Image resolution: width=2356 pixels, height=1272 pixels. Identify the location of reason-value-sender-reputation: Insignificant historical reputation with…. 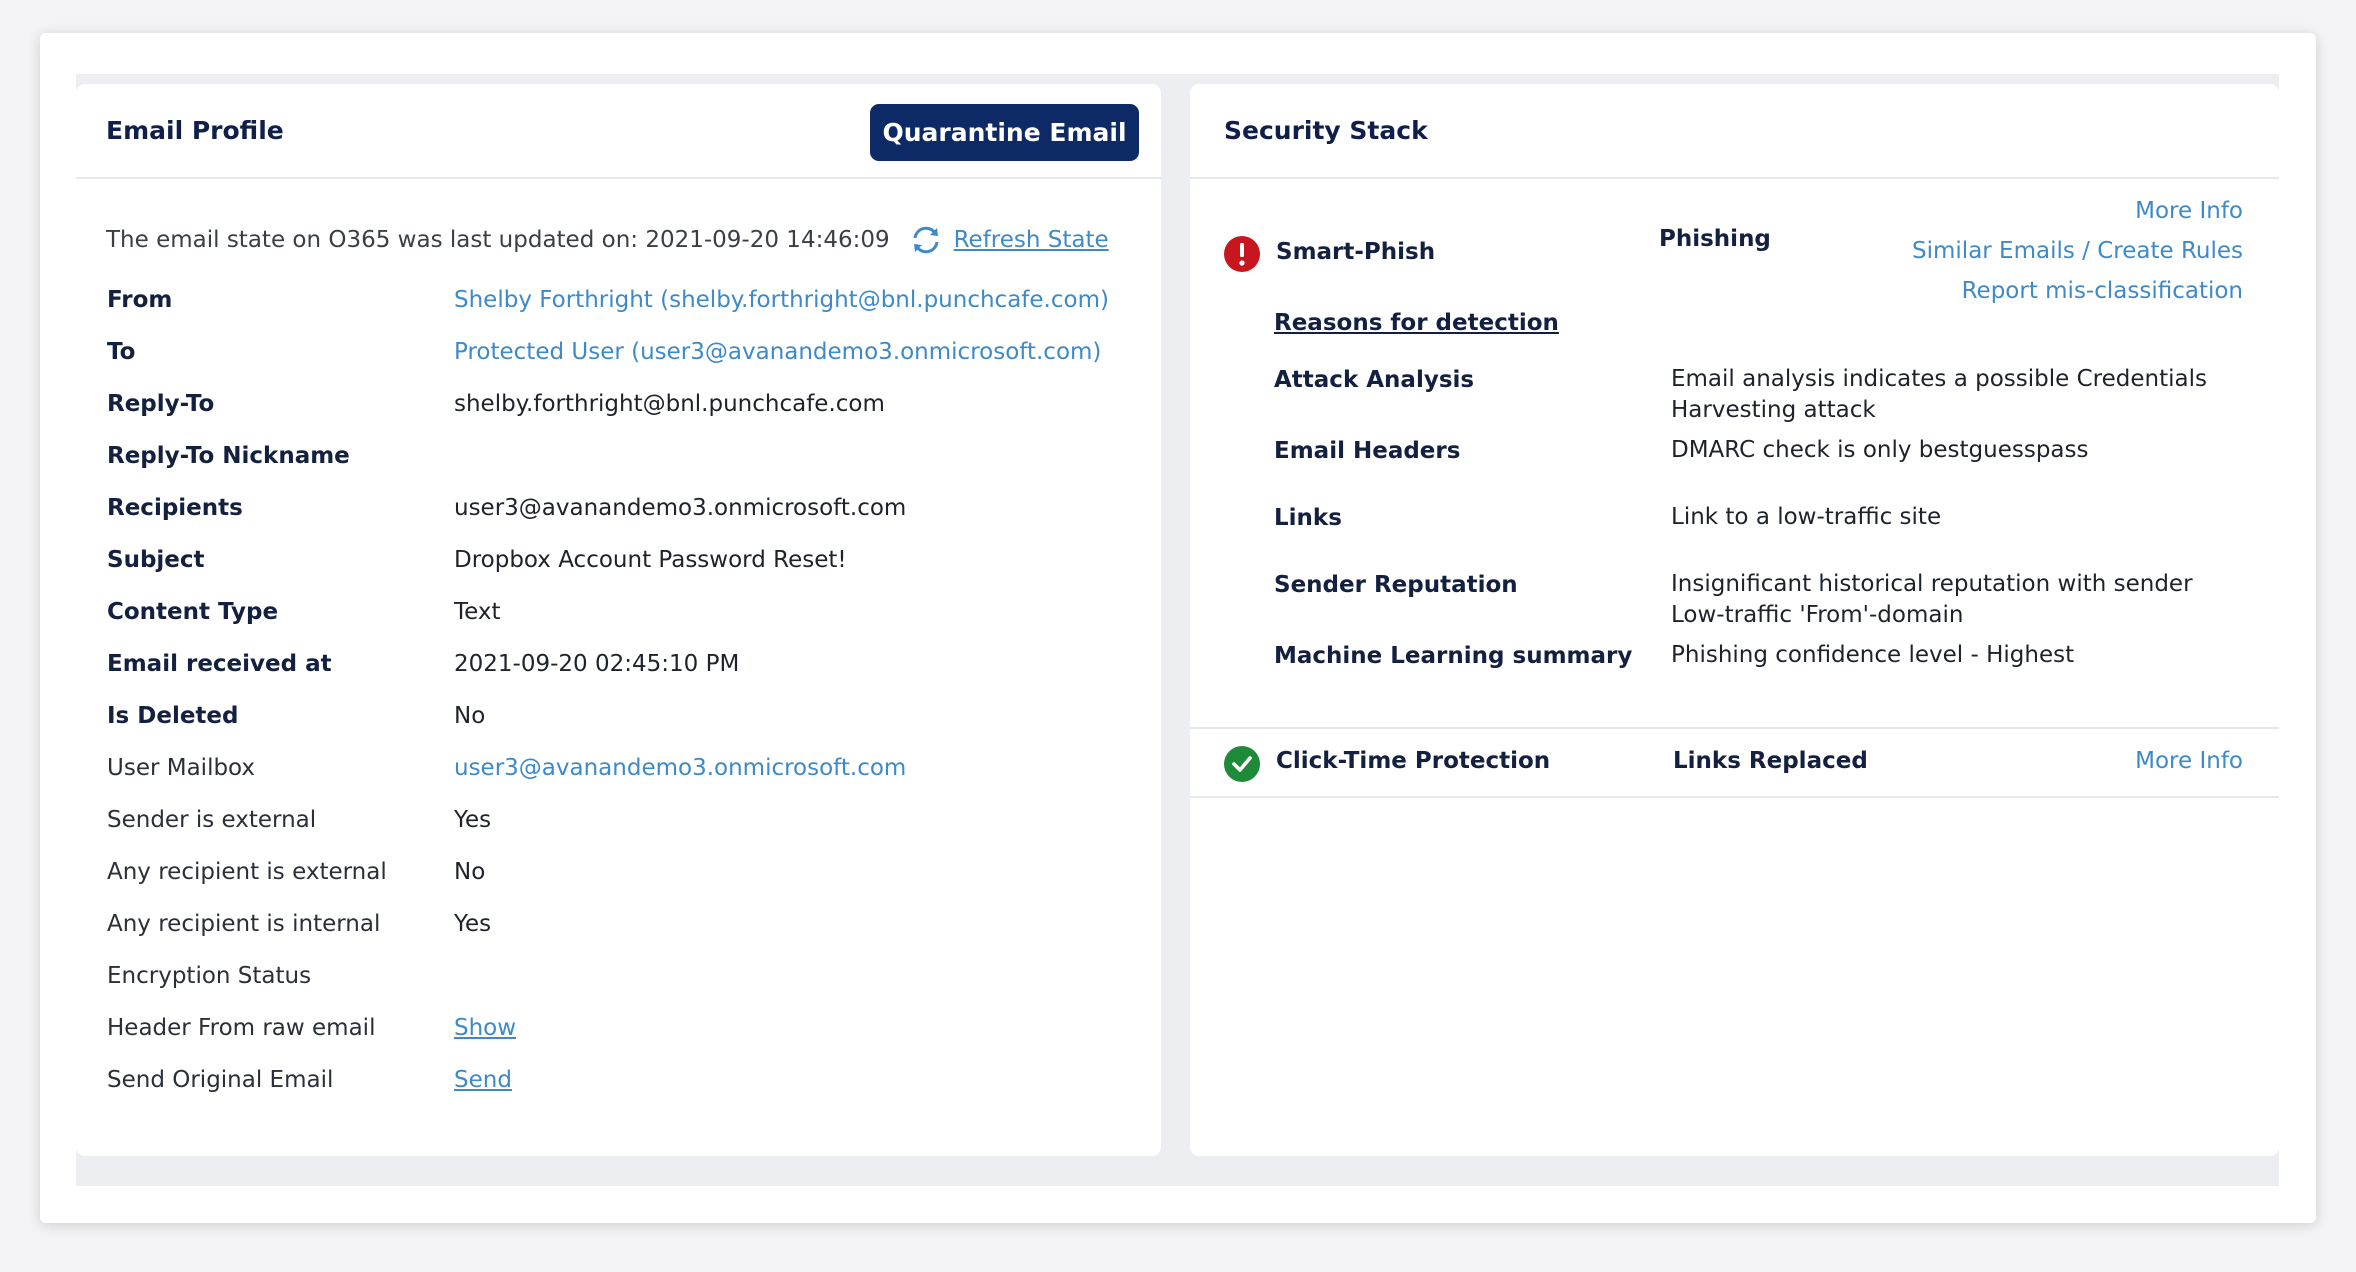
(1932, 599).